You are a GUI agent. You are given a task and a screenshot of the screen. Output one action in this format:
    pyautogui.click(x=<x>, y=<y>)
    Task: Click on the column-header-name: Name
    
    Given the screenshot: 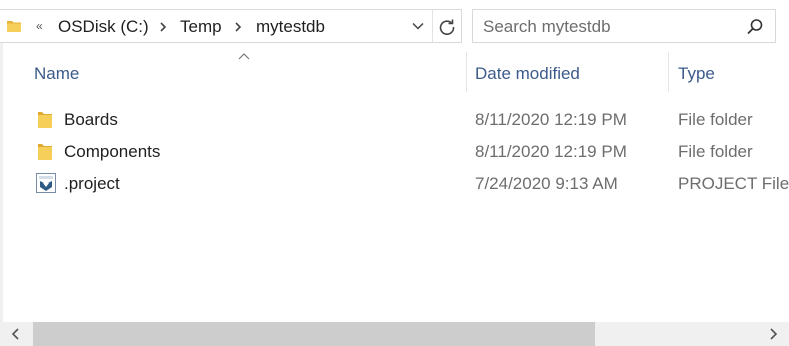 What is the action you would take?
    pyautogui.click(x=56, y=77)
    